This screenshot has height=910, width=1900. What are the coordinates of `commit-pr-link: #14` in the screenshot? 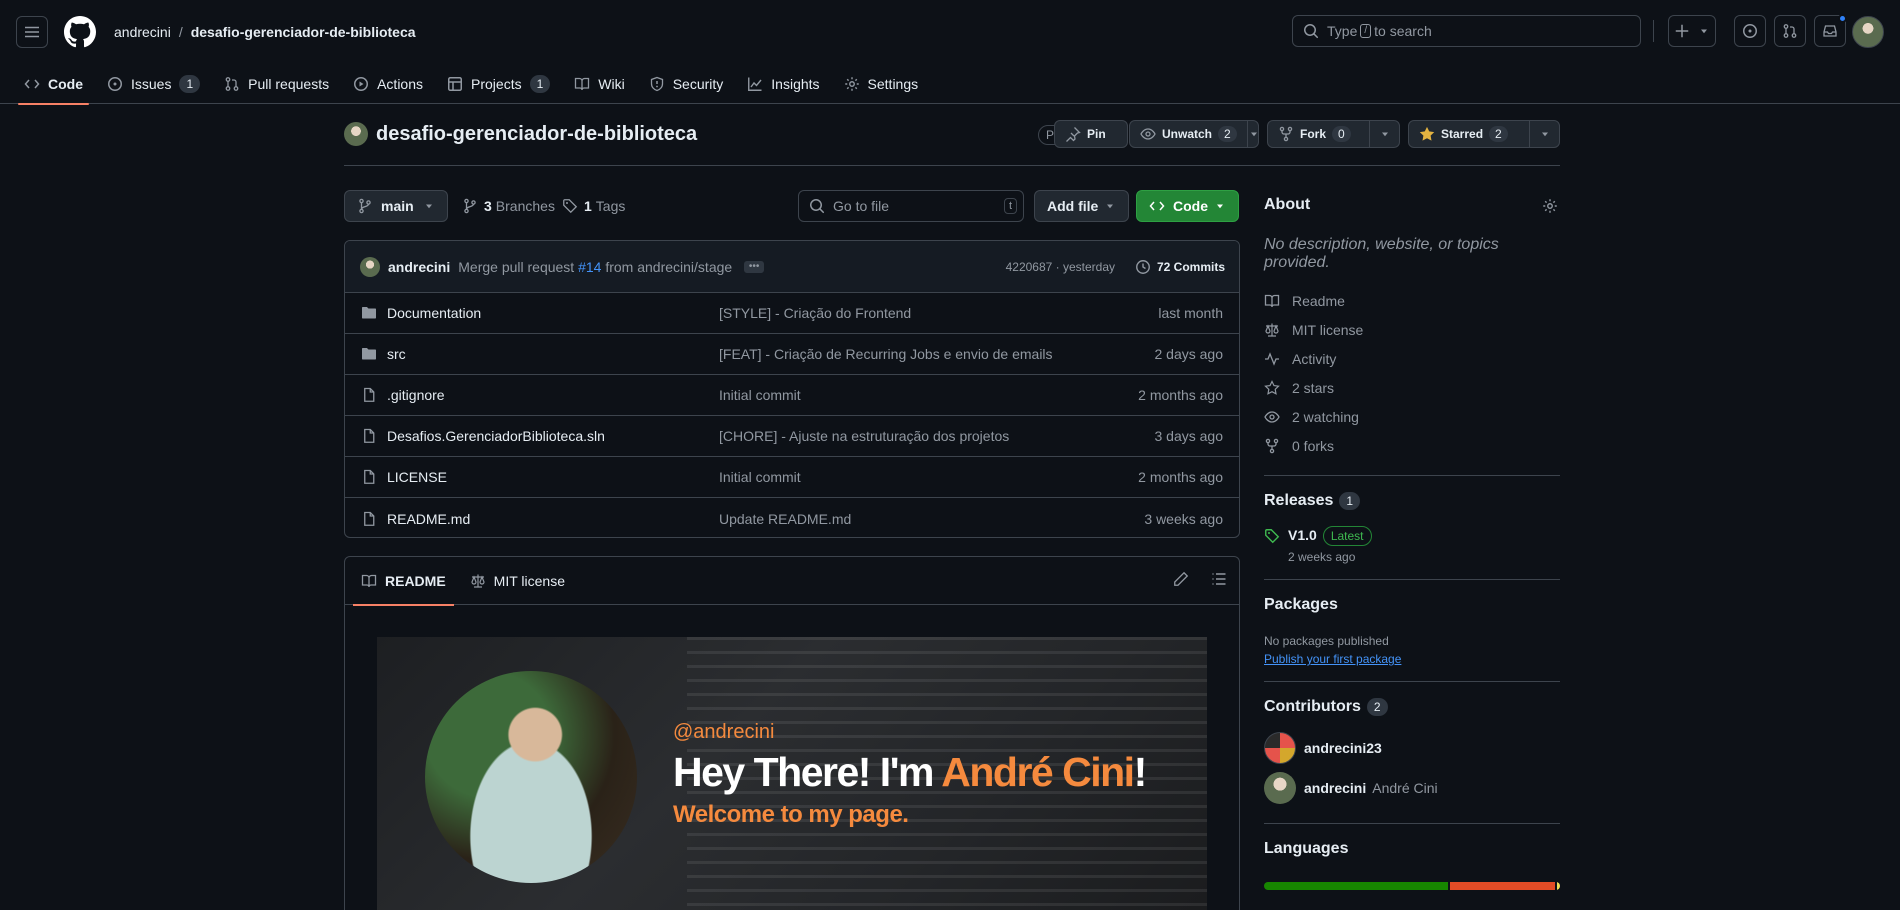 It's located at (589, 267).